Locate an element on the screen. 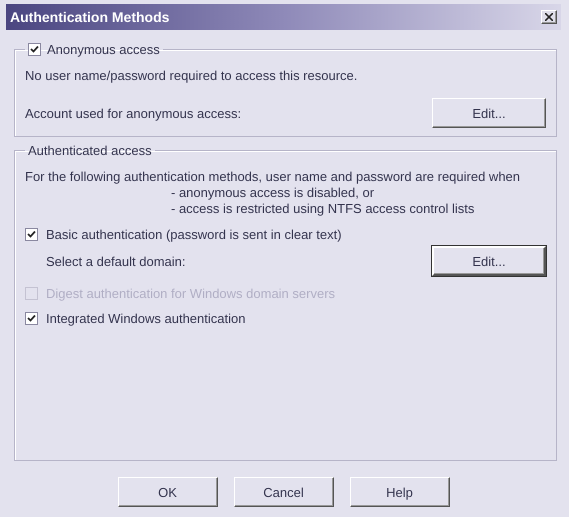 The height and width of the screenshot is (517, 569). checkbox-label: Anonymous access is located at coordinates (103, 49).